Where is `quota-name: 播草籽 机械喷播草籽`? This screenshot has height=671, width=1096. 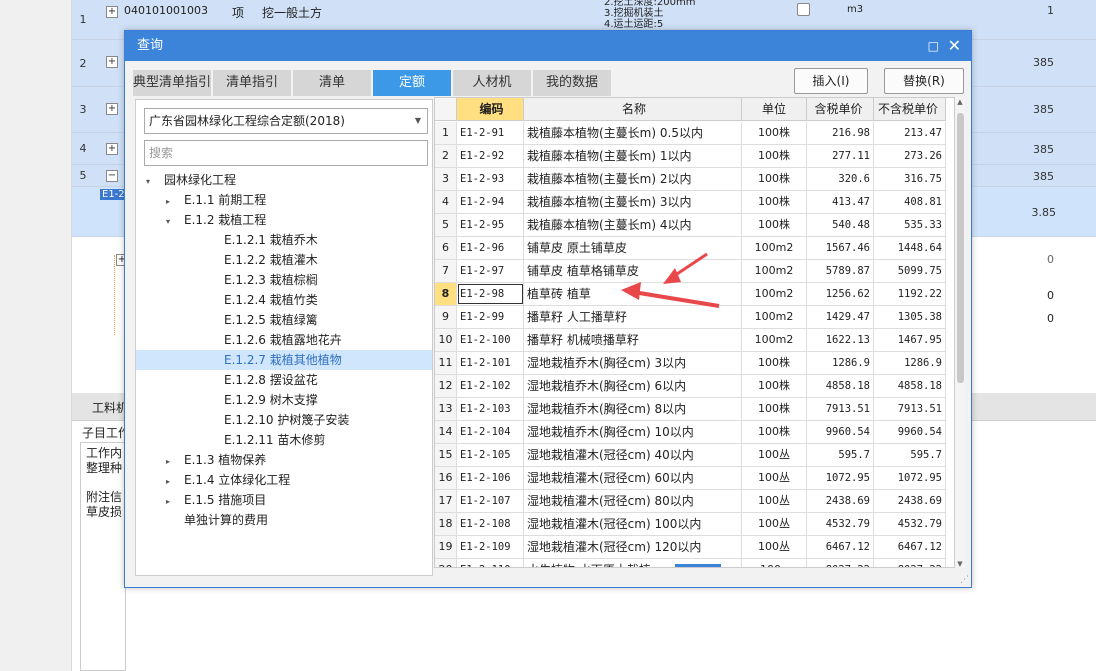 quota-name: 播草籽 机械喷播草籽 is located at coordinates (633, 340).